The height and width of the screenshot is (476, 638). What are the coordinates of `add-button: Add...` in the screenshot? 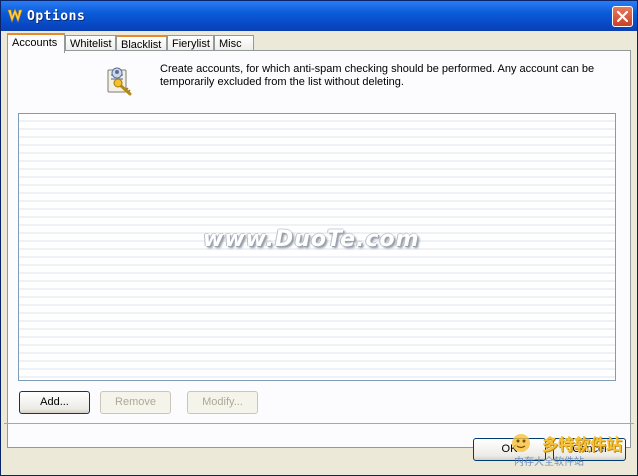 It's located at (54, 402).